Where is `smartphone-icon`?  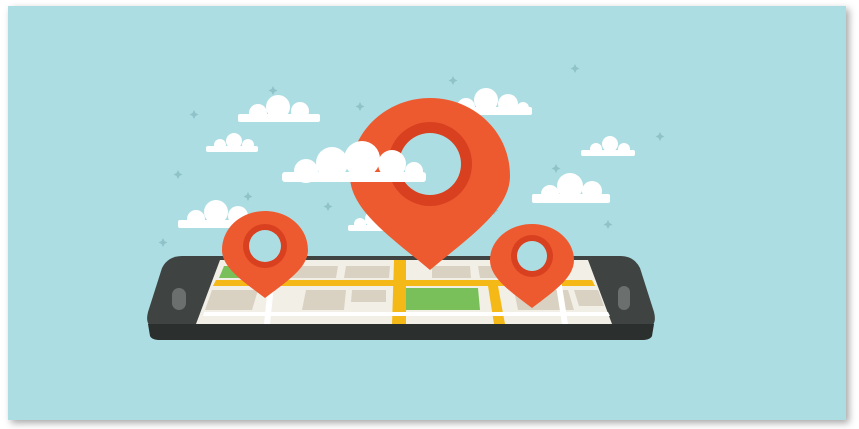 smartphone-icon is located at coordinates (401, 298).